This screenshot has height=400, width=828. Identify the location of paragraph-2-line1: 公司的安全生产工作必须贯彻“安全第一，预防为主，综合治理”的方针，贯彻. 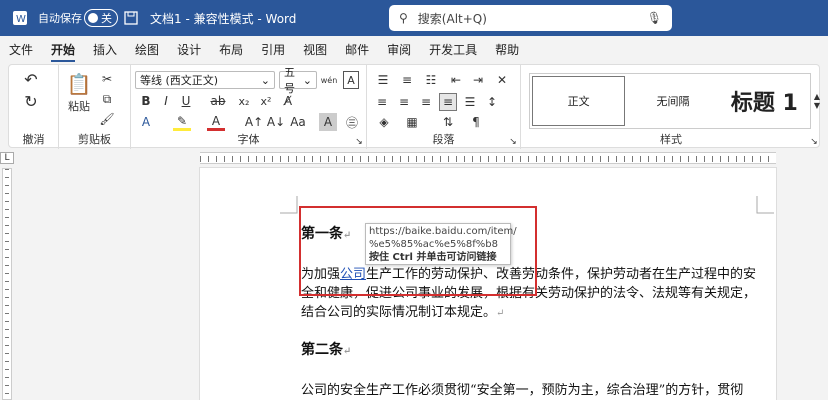
(522, 390).